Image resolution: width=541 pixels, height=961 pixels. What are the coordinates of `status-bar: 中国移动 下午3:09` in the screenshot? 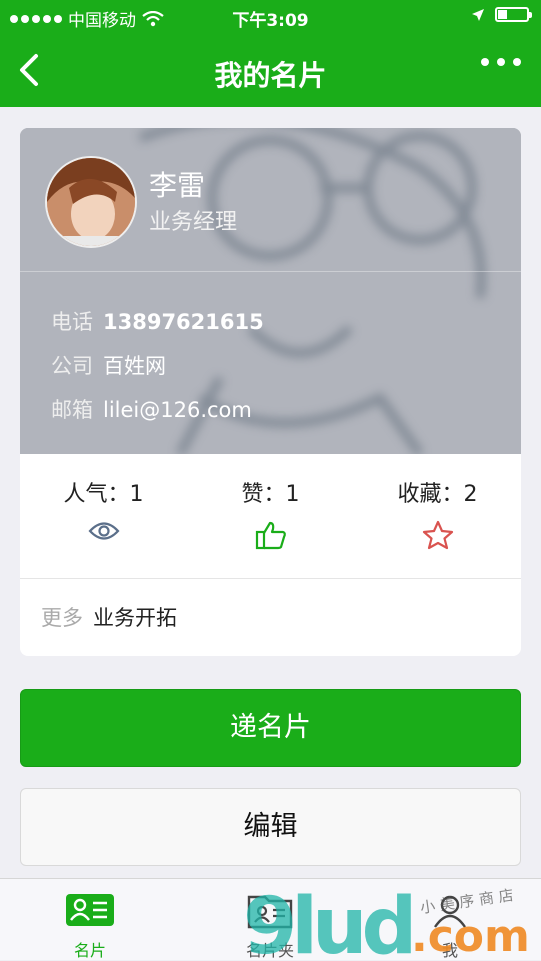 It's located at (270, 17).